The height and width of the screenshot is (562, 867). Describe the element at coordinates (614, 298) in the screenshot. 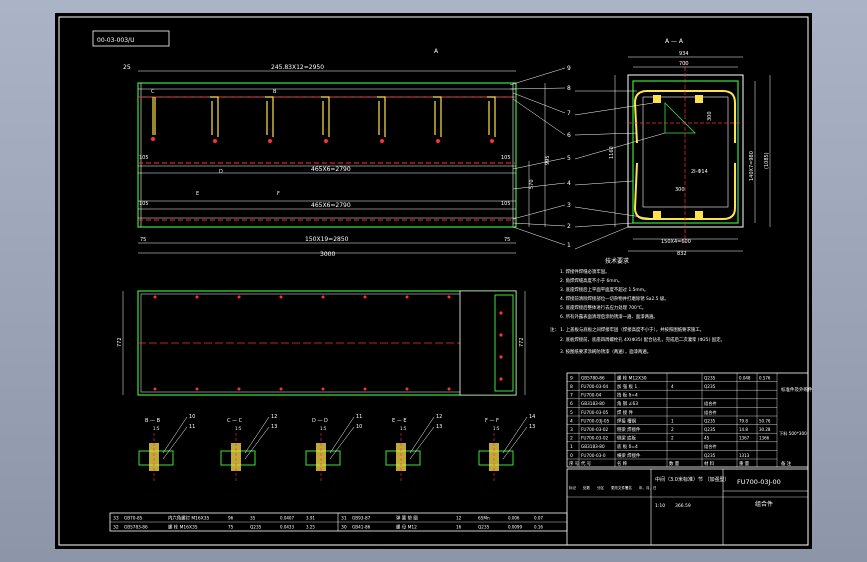

I see `note-4: 4. 焊接前清除焊接部位一切杂物并打磨除锈 Sa2.5 级。` at that location.